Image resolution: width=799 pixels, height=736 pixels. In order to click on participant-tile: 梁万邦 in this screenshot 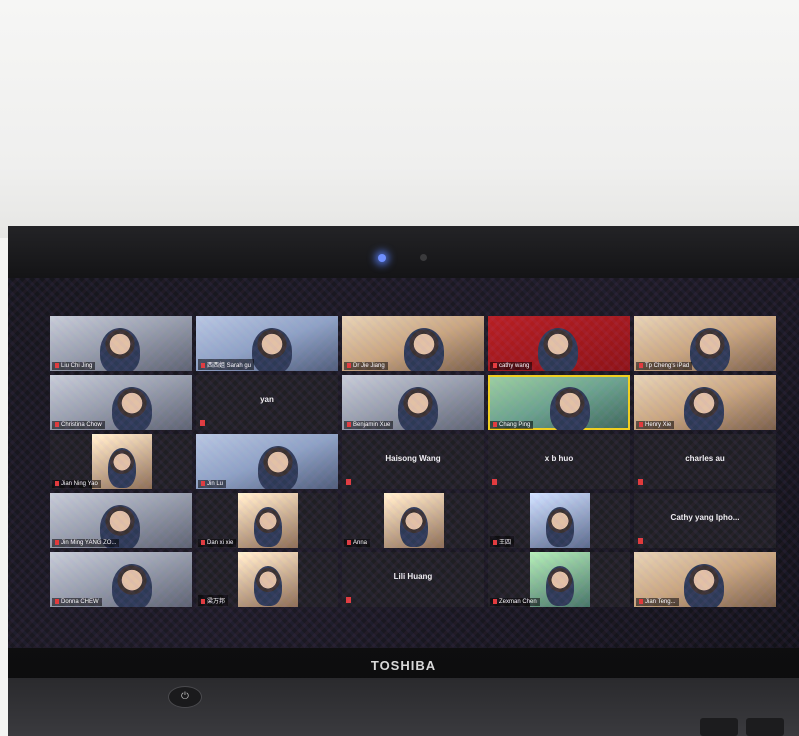, I will do `click(267, 579)`.